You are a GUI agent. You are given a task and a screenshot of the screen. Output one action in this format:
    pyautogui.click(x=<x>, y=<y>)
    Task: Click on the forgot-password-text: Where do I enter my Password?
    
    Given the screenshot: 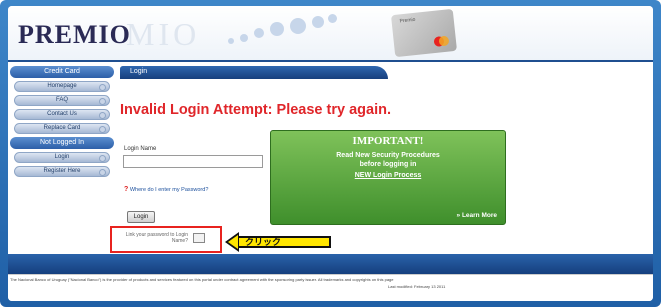 What is the action you would take?
    pyautogui.click(x=169, y=190)
    